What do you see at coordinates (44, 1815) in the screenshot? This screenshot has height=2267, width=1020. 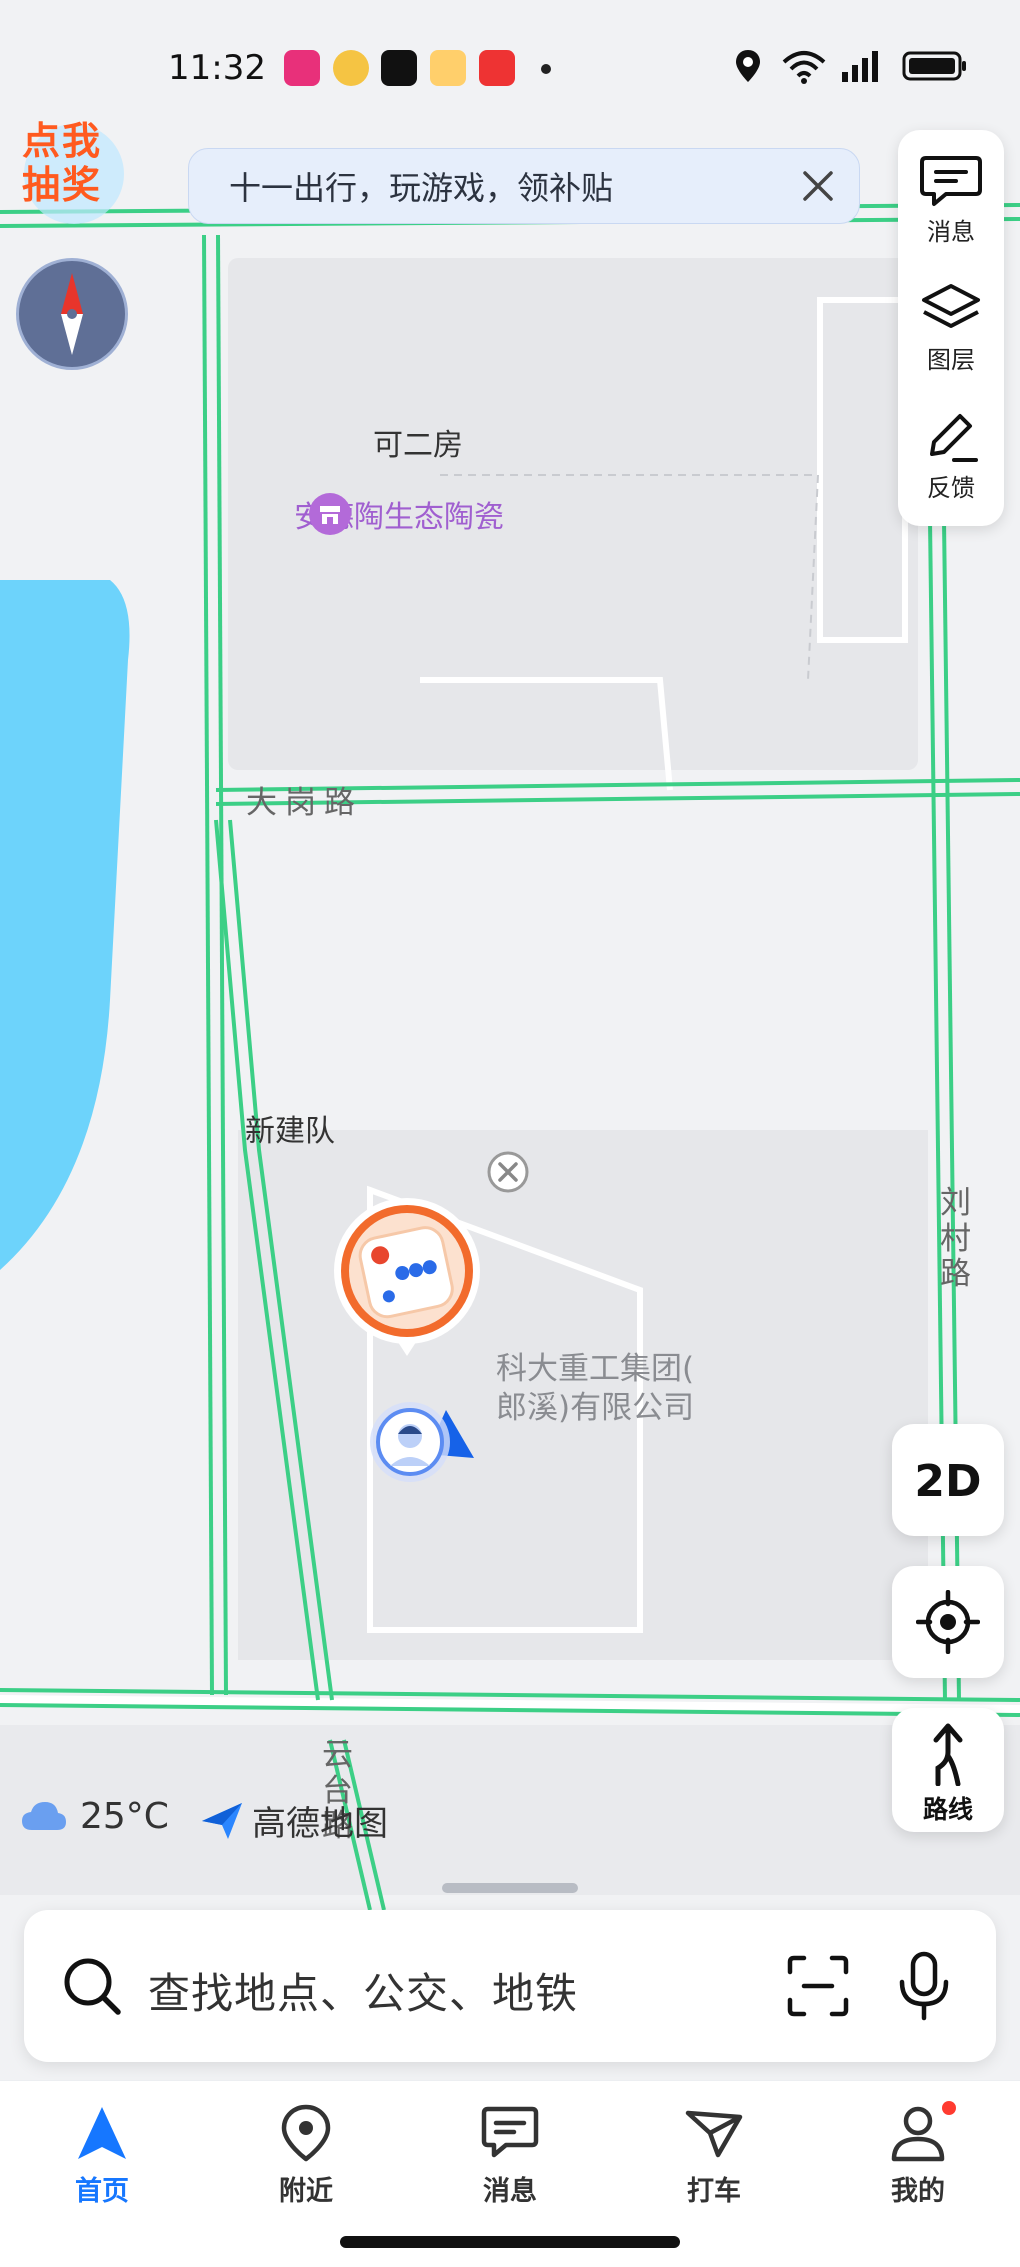 I see `cloud-icon` at bounding box center [44, 1815].